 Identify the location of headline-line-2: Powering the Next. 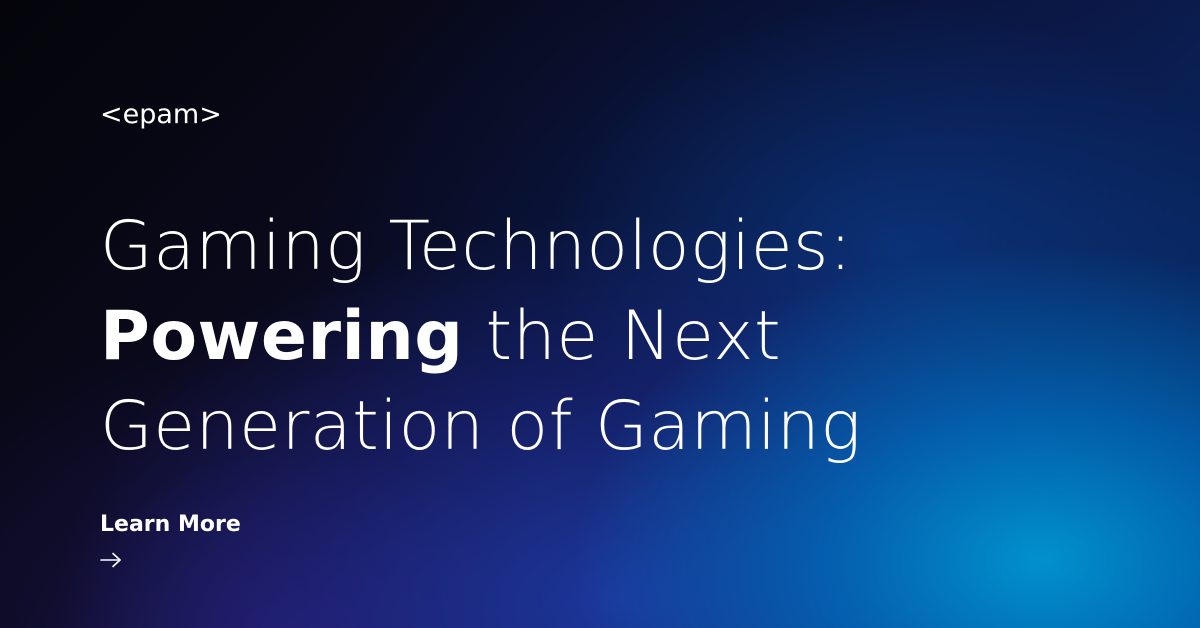
(481, 337).